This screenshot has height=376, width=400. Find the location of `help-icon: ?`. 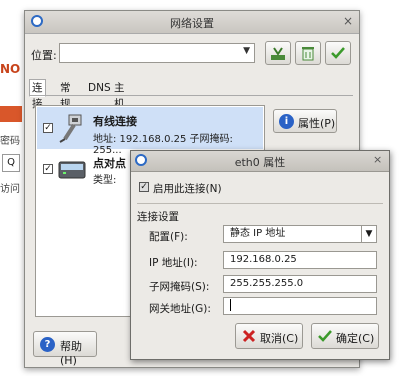

help-icon: ? is located at coordinates (47, 344).